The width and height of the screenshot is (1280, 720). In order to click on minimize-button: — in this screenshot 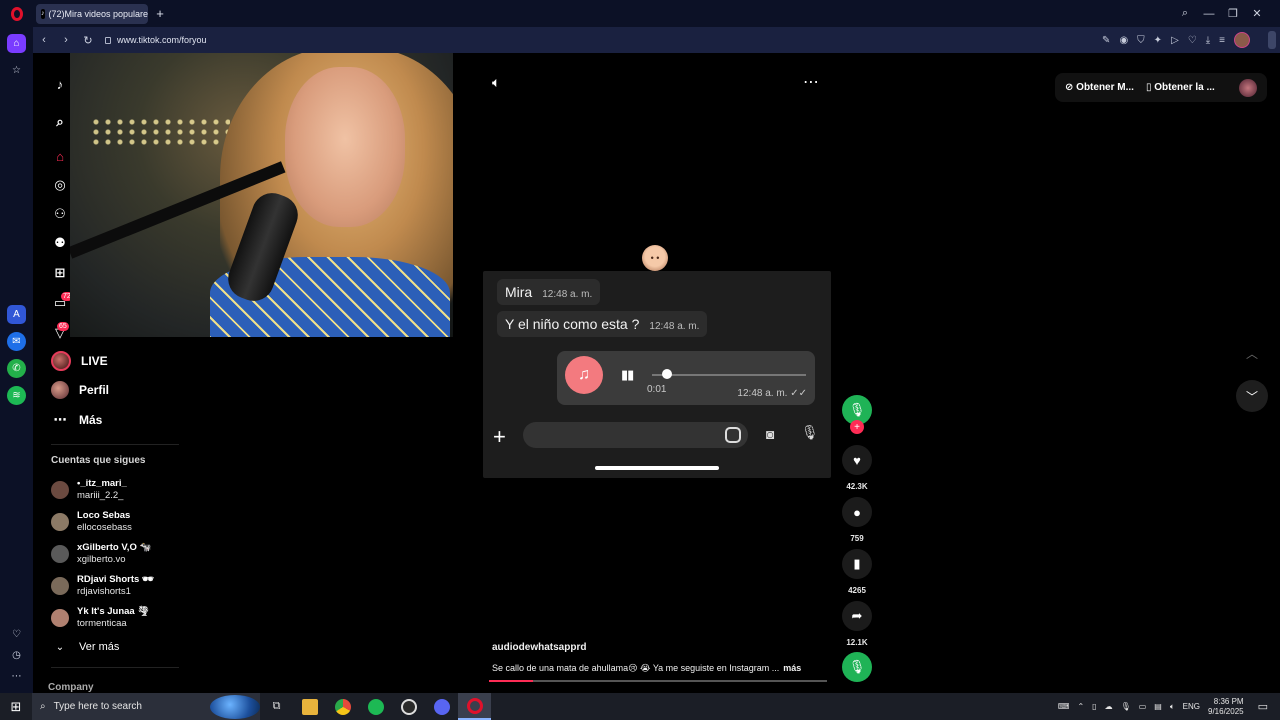, I will do `click(1209, 14)`.